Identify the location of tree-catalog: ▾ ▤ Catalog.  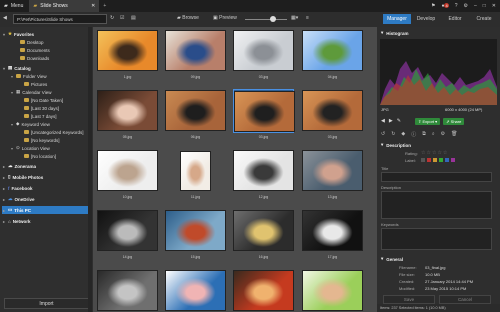
(16, 68).